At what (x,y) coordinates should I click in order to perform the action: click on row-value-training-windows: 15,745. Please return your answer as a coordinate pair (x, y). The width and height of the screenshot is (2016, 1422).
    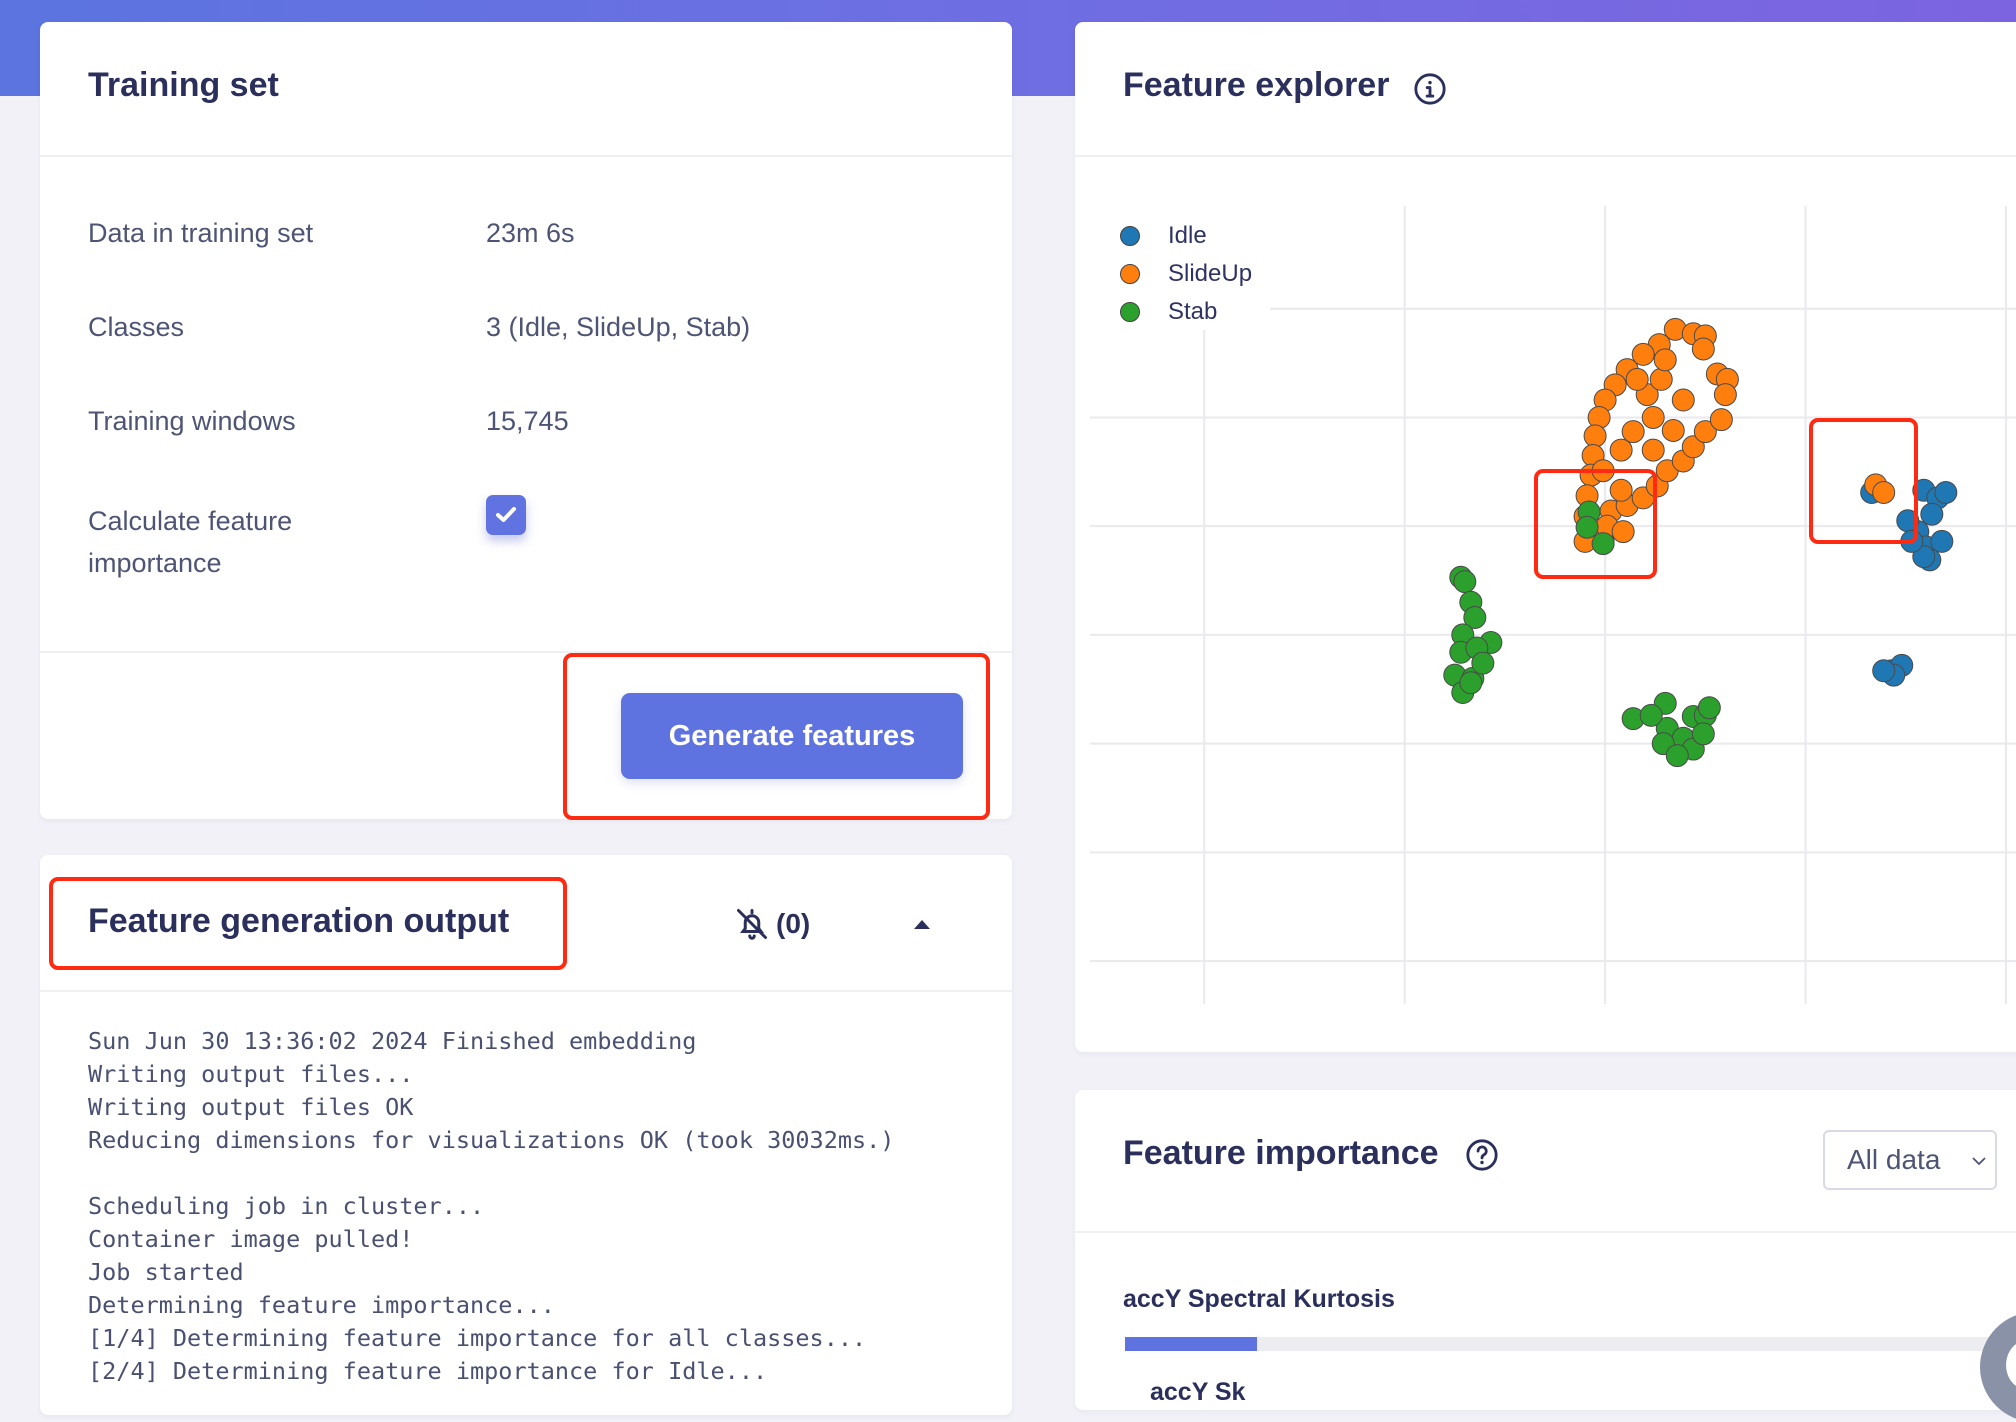
    Looking at the image, I should click on (527, 421).